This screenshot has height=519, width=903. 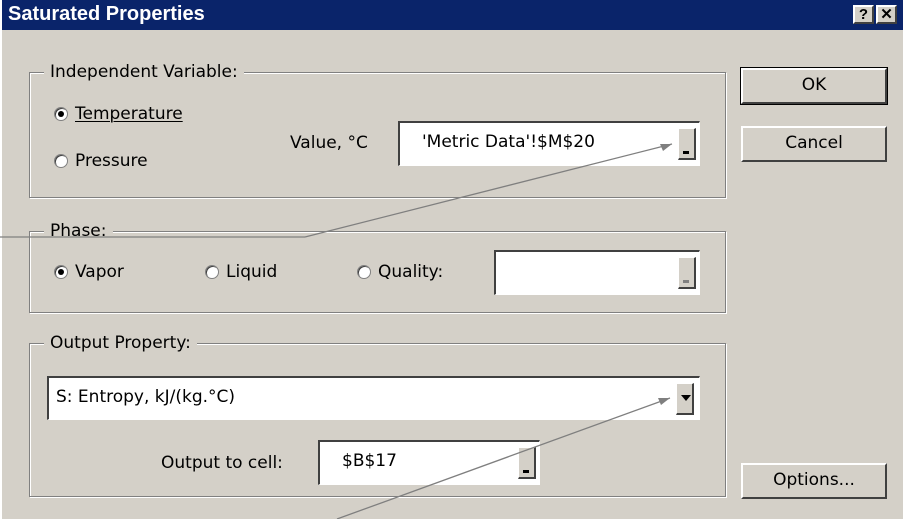 What do you see at coordinates (687, 273) in the screenshot?
I see `quality-range-button` at bounding box center [687, 273].